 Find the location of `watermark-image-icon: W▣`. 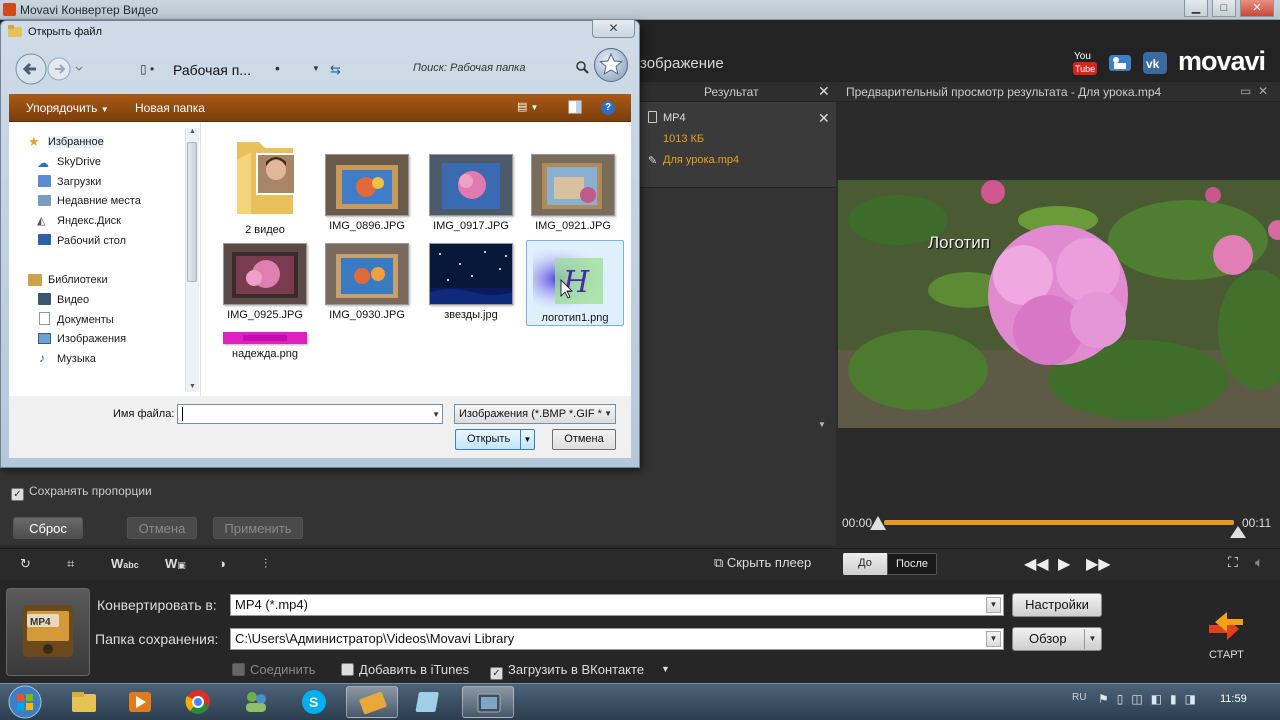

watermark-image-icon: W▣ is located at coordinates (175, 563).